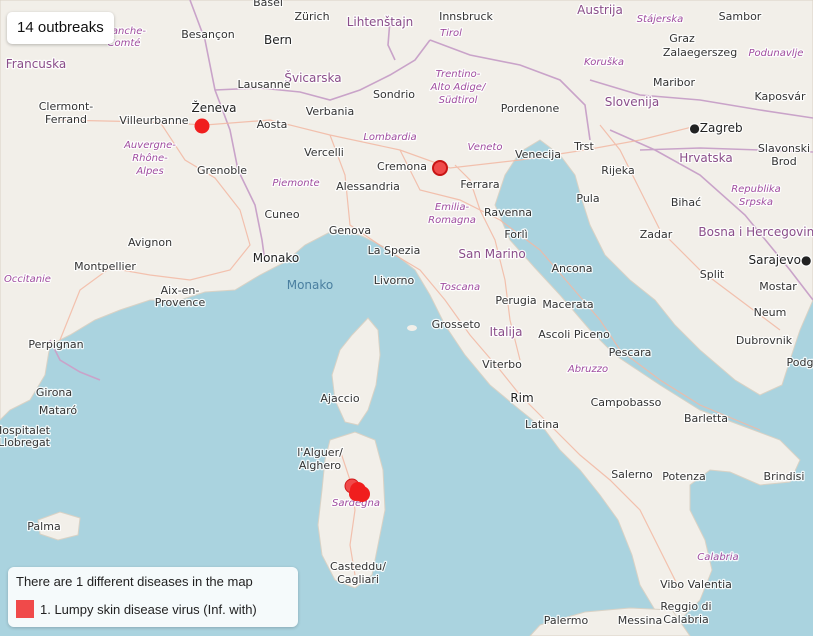 The image size is (813, 636). I want to click on svg-text: Alto Adige/, so click(458, 87).